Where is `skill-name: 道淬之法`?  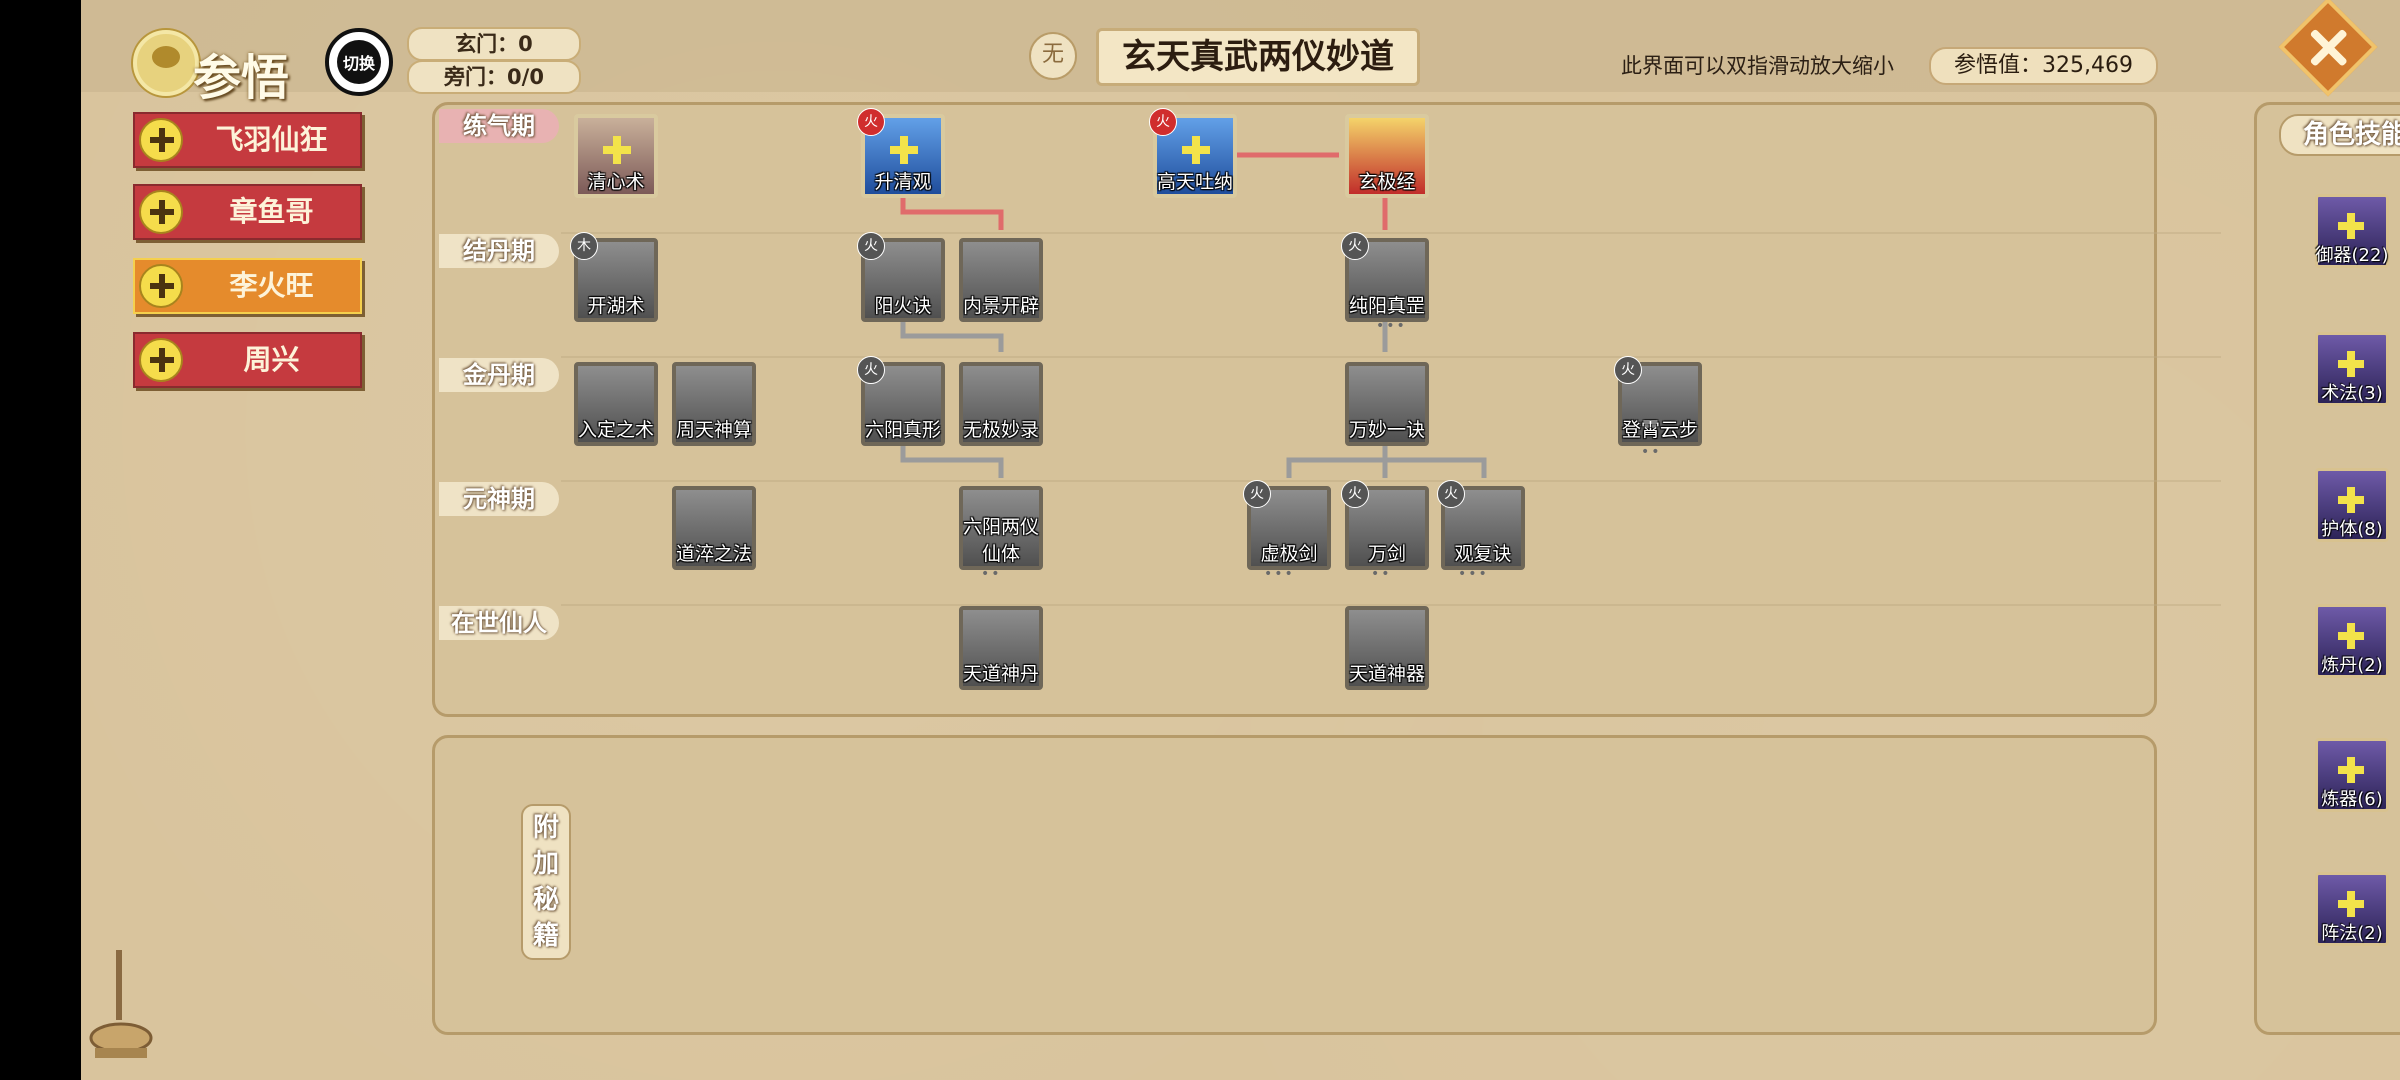
skill-name: 道淬之法 is located at coordinates (713, 554).